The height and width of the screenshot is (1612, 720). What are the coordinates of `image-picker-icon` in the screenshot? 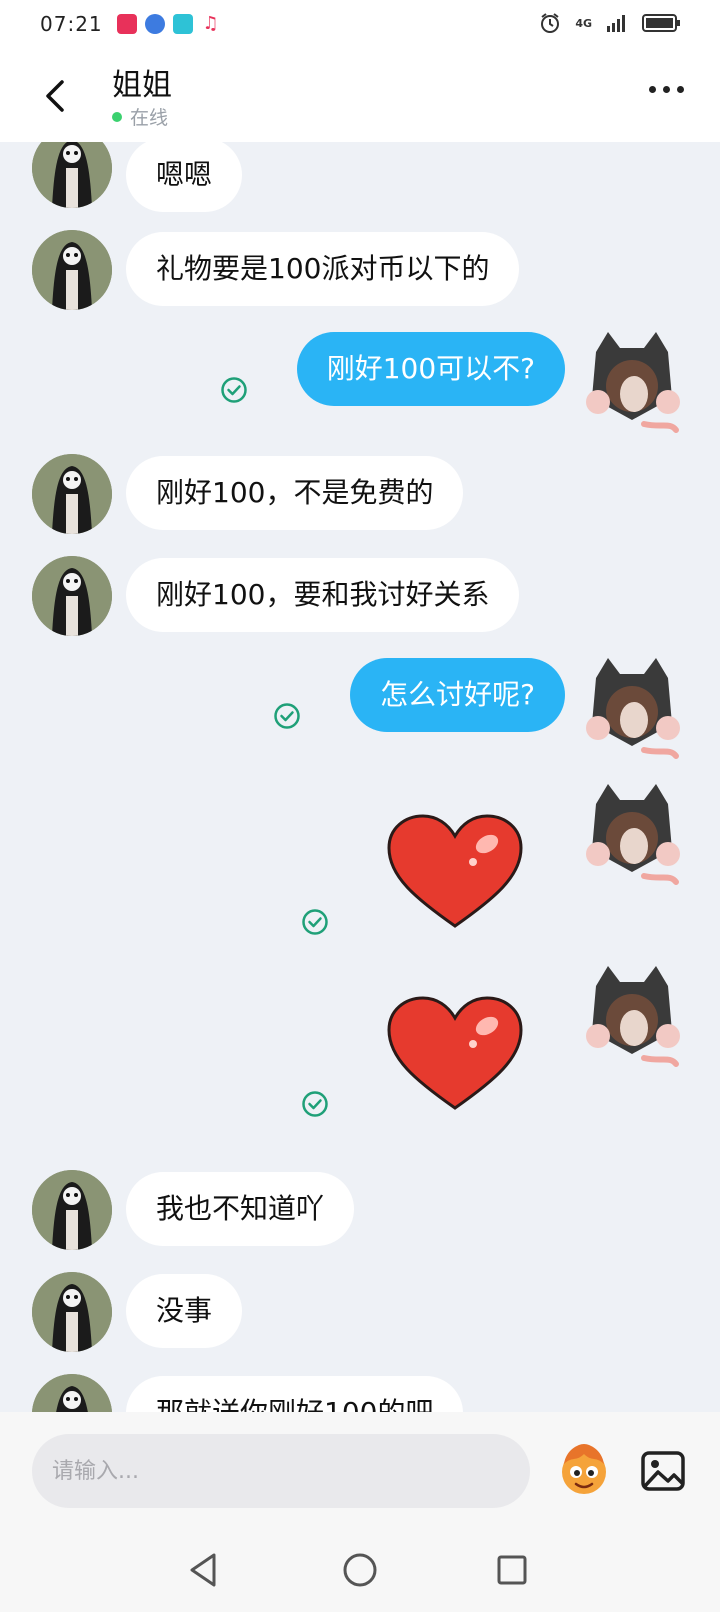 It's located at (663, 1471).